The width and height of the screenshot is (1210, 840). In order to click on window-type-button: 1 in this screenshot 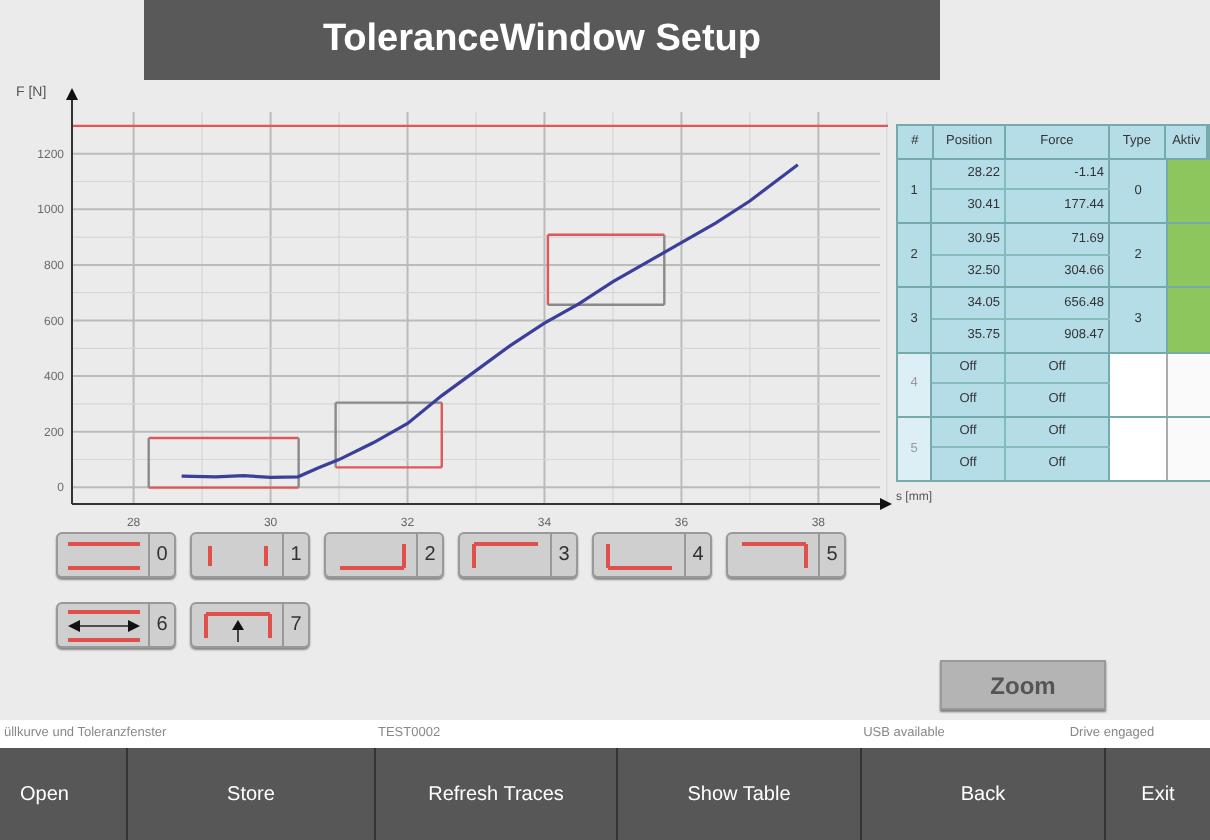, I will do `click(250, 555)`.